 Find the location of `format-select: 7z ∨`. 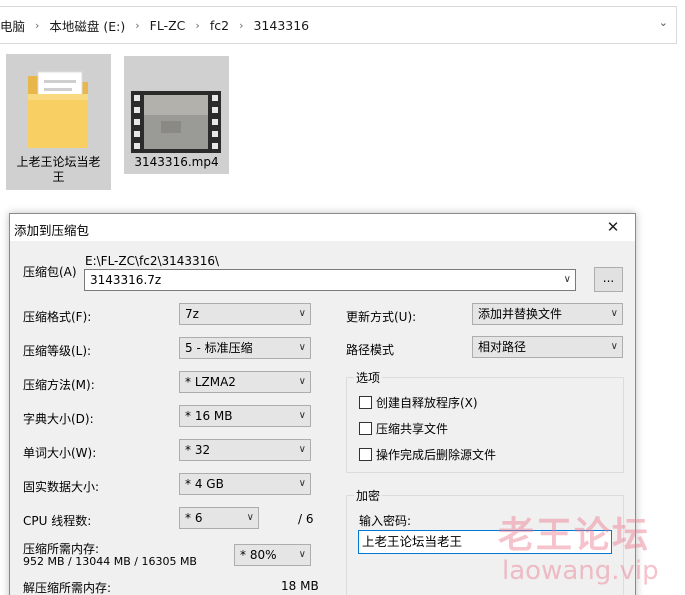

format-select: 7z ∨ is located at coordinates (245, 314).